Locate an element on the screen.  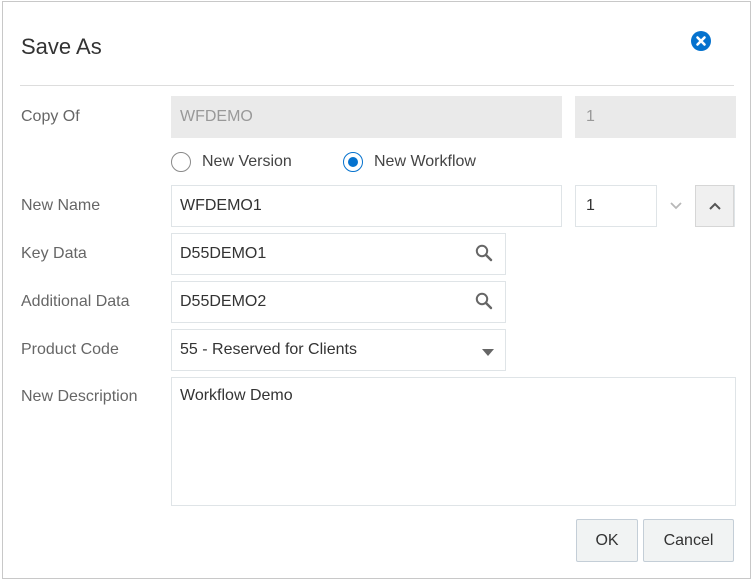
close-button is located at coordinates (701, 41).